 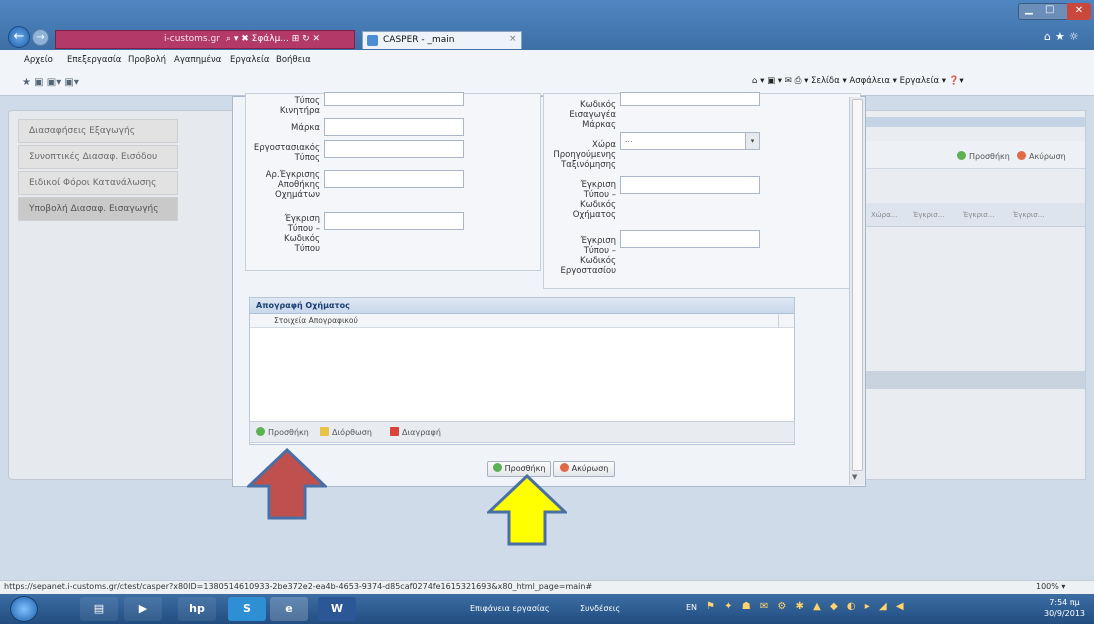 I want to click on dialog-scrollbar: ▼, so click(x=857, y=291).